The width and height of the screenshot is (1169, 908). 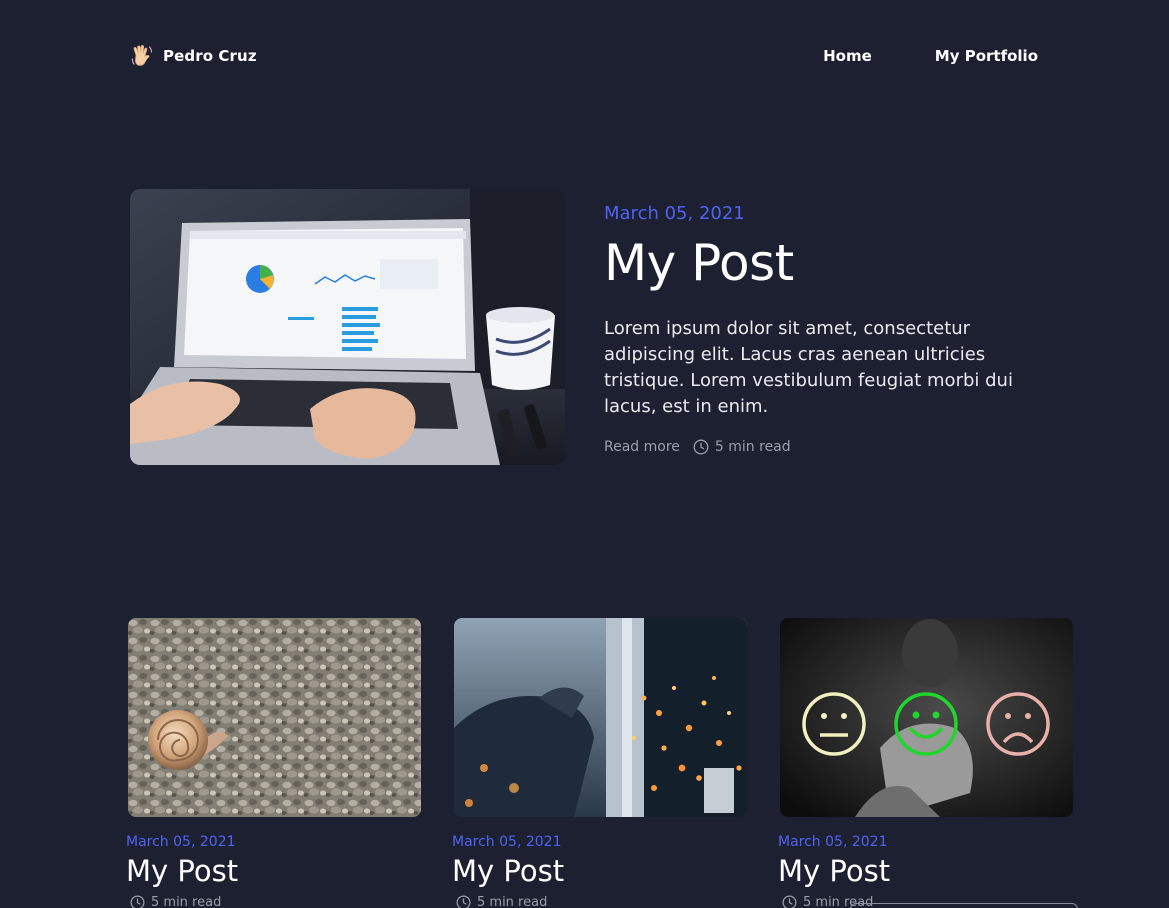 What do you see at coordinates (347, 327) in the screenshot?
I see `featured-post-image` at bounding box center [347, 327].